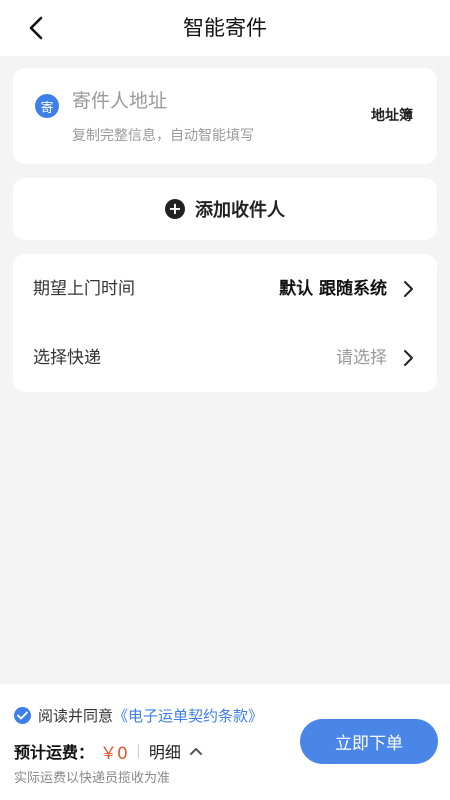 The image size is (450, 800). What do you see at coordinates (165, 751) in the screenshot?
I see `fee-detail-button: 明细` at bounding box center [165, 751].